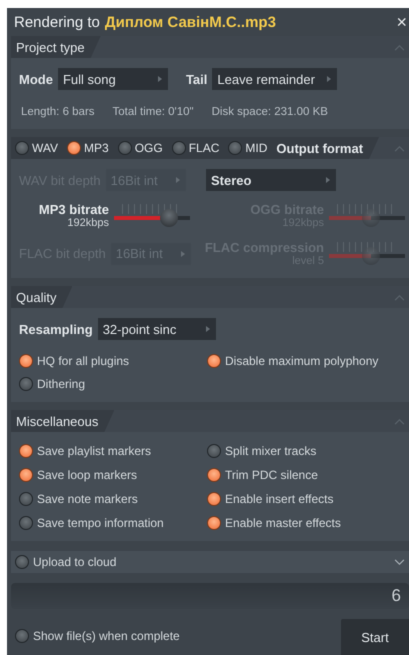 This screenshot has width=409, height=655. I want to click on start-button: Start, so click(375, 637).